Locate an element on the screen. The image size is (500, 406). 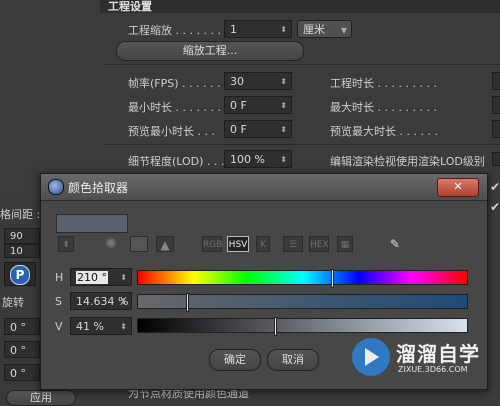
v-label: V is located at coordinates (59, 326).